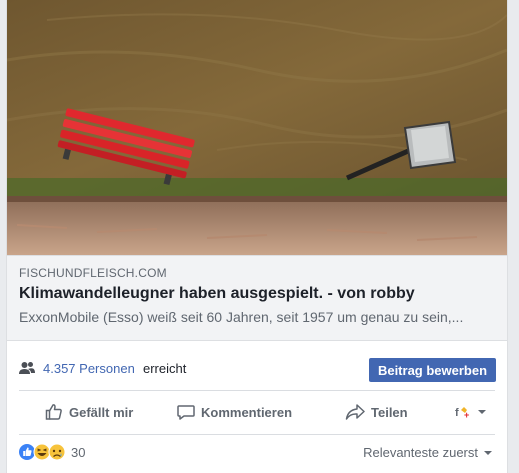 Image resolution: width=519 pixels, height=473 pixels. I want to click on like-button: Gefällt mir, so click(89, 412).